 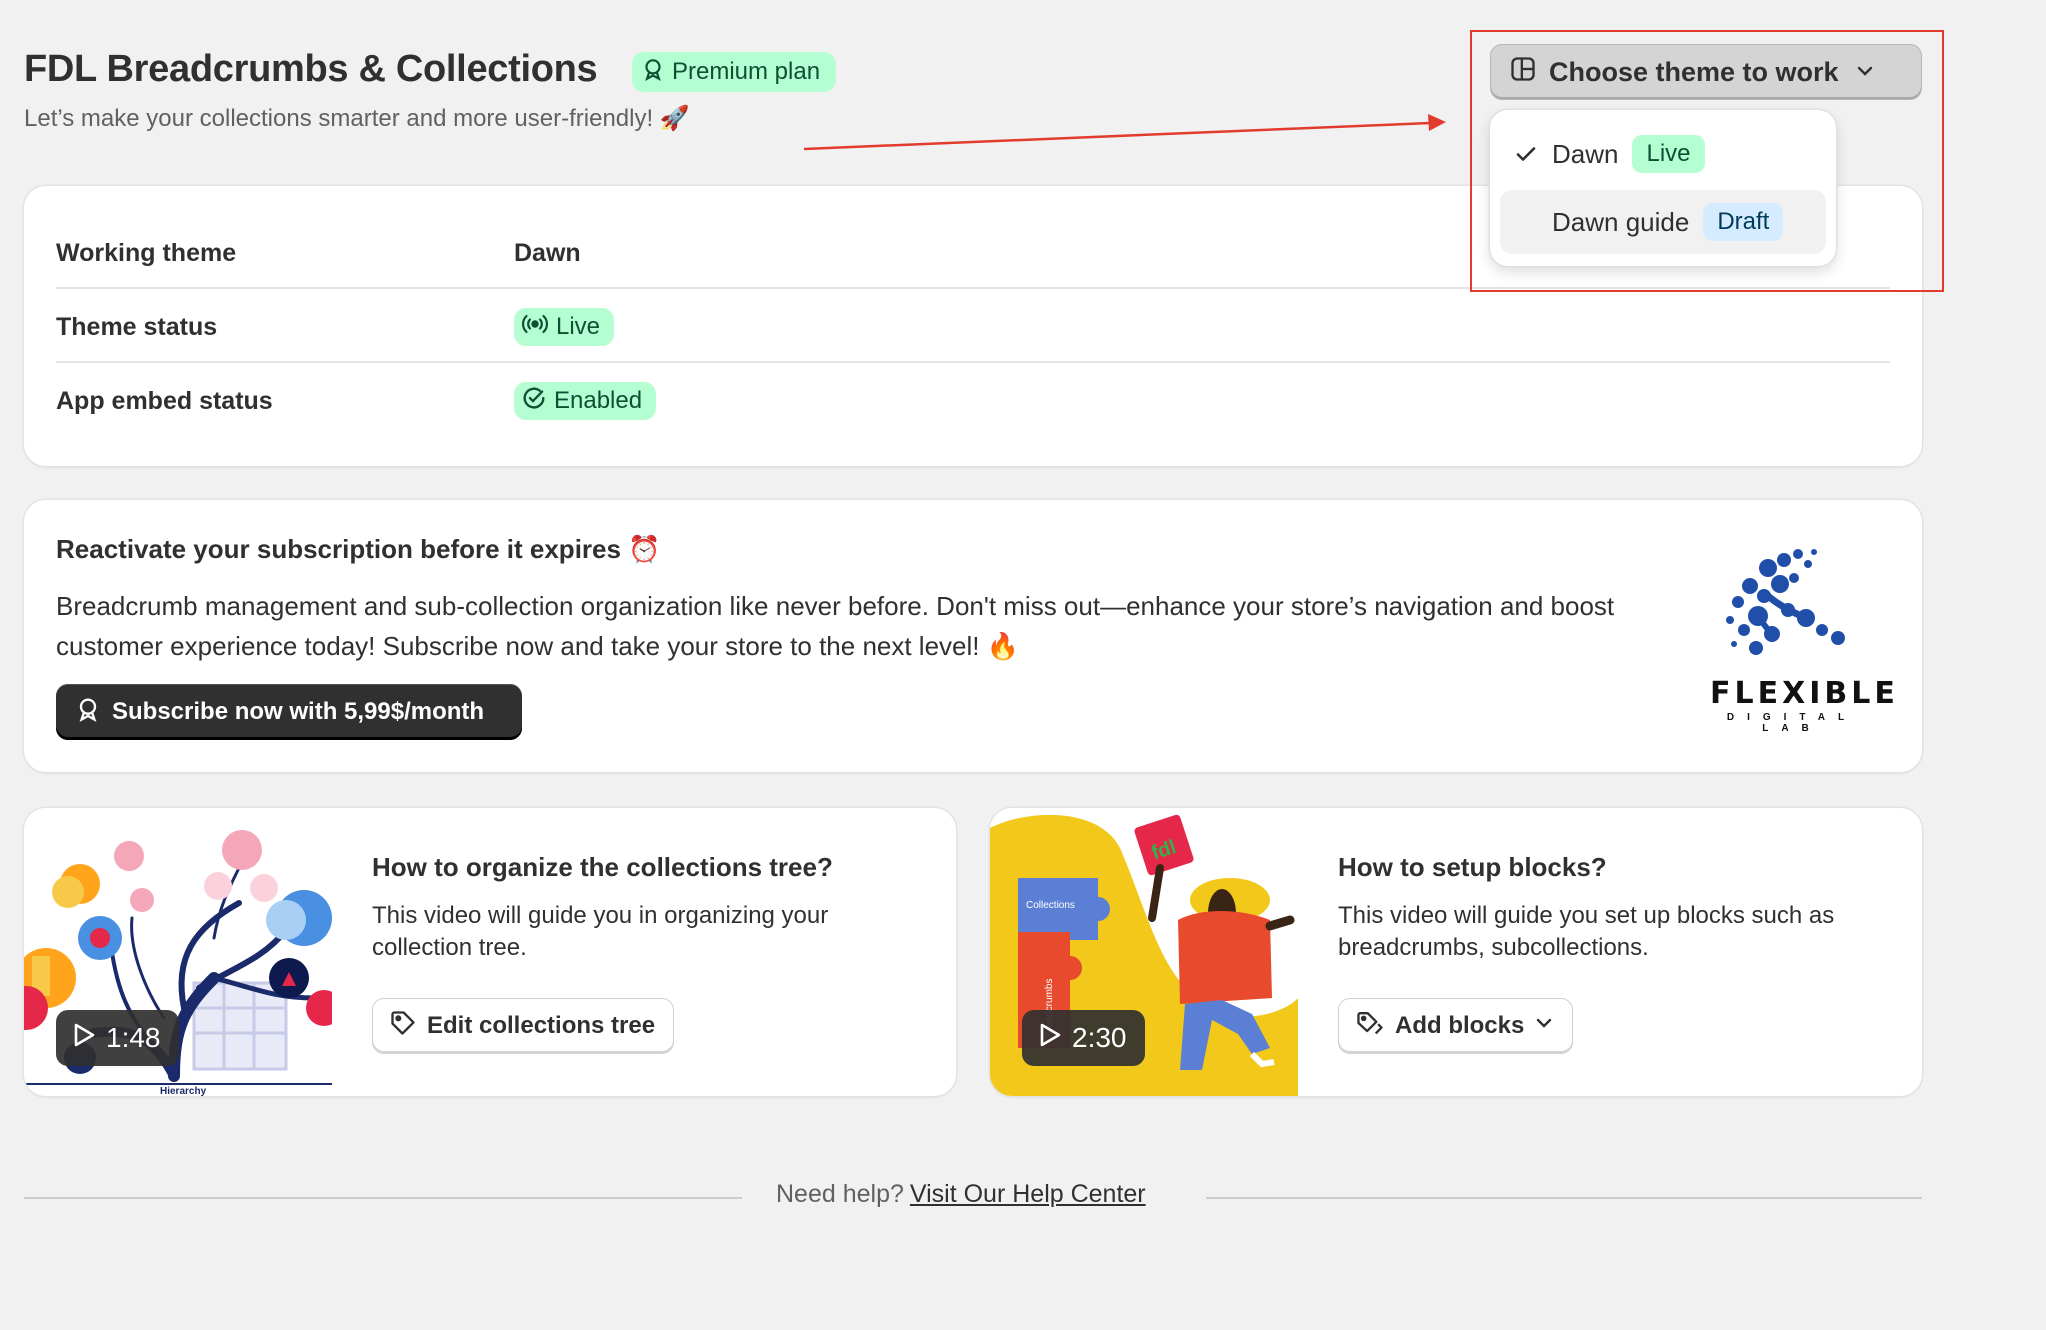 I want to click on live-badge: Live, so click(x=1668, y=154).